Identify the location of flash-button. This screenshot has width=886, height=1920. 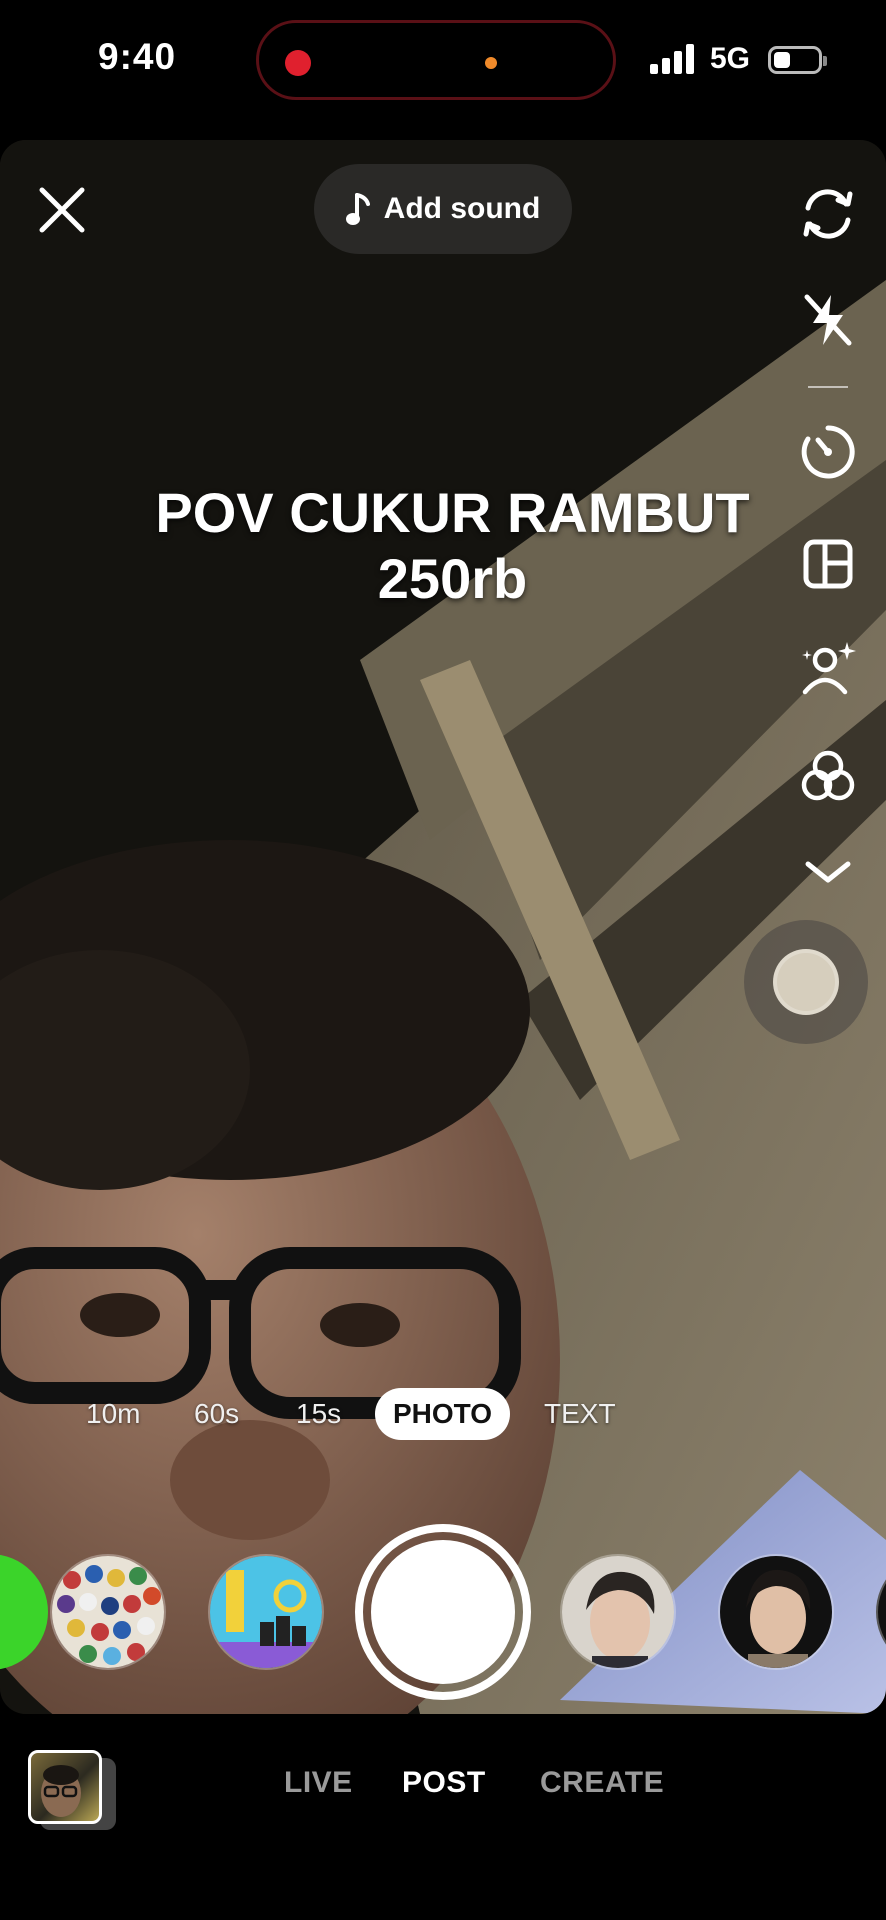
(828, 320).